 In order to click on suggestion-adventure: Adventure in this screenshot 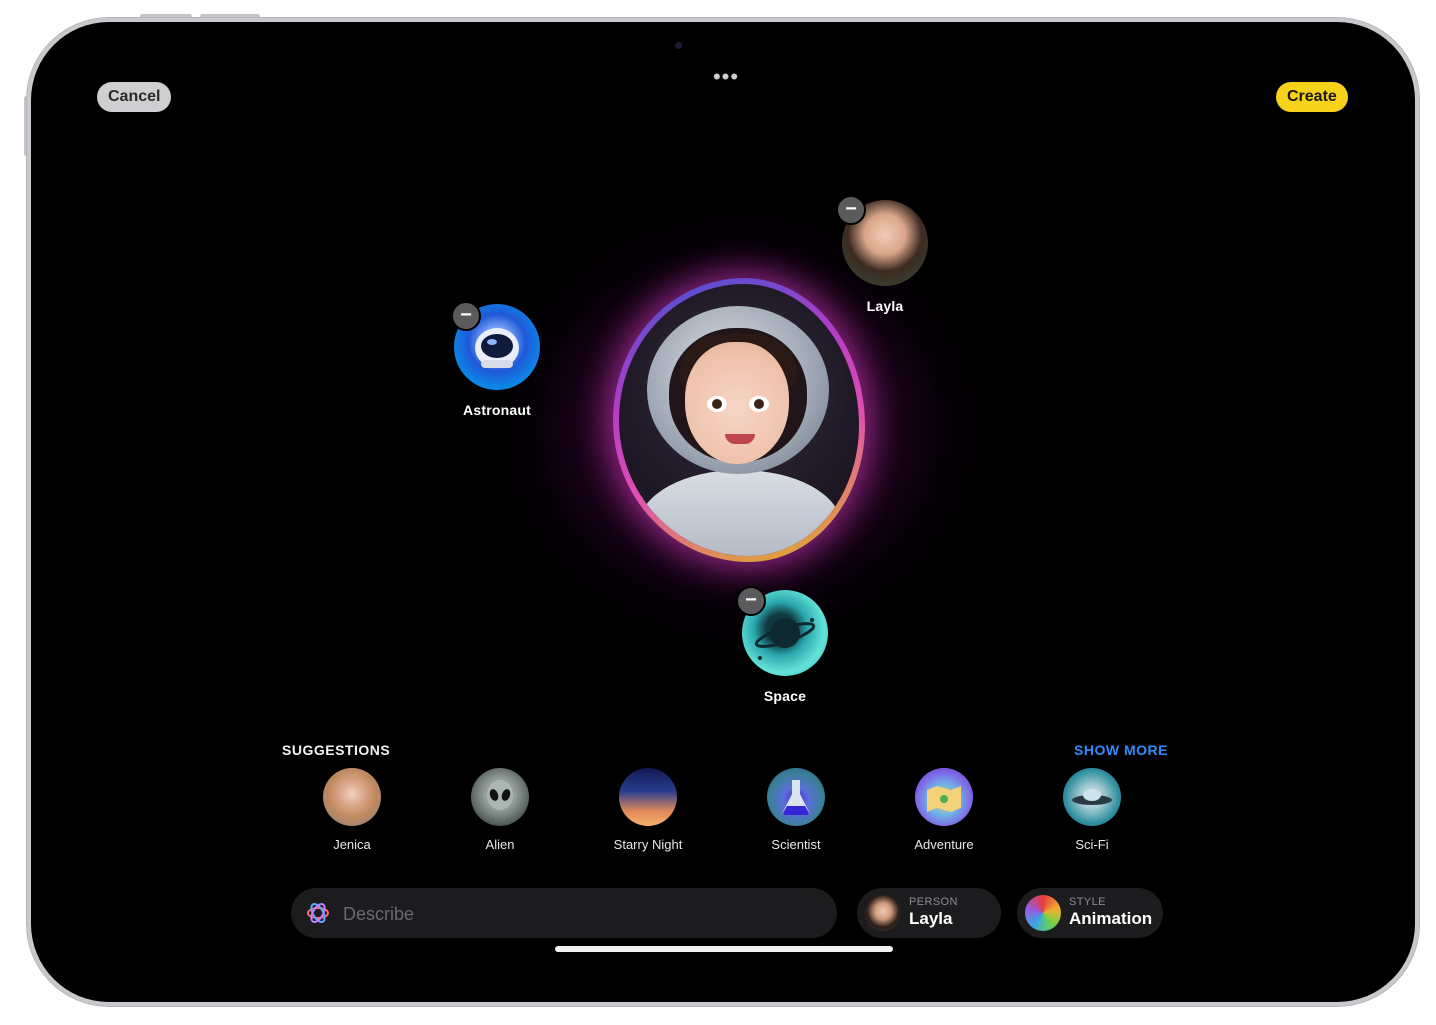, I will do `click(944, 810)`.